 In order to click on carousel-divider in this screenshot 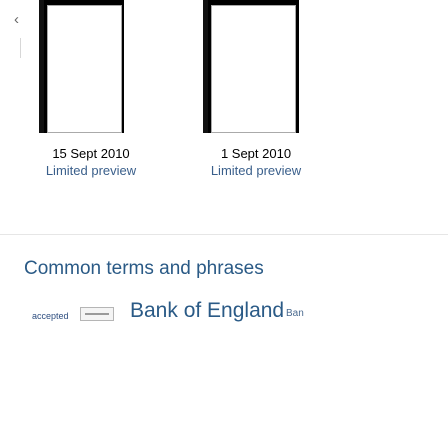, I will do `click(20, 48)`.